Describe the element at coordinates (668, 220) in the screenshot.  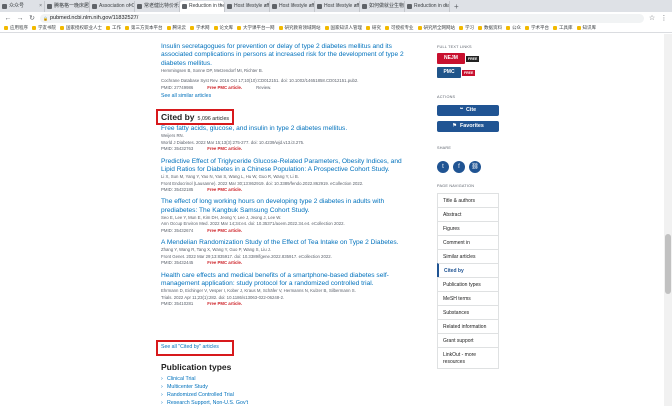
I see `scrollbar` at that location.